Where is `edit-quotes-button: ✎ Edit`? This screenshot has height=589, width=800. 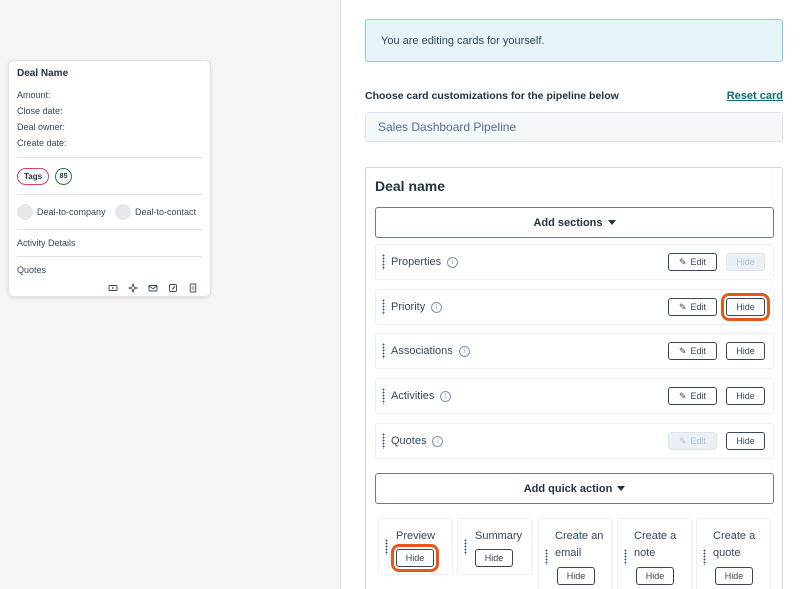 edit-quotes-button: ✎ Edit is located at coordinates (692, 441).